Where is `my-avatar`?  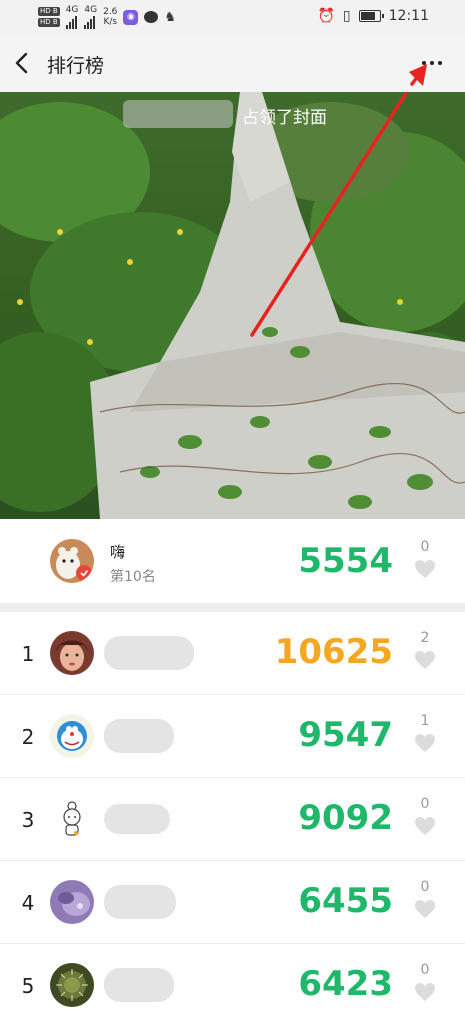 my-avatar is located at coordinates (72, 561).